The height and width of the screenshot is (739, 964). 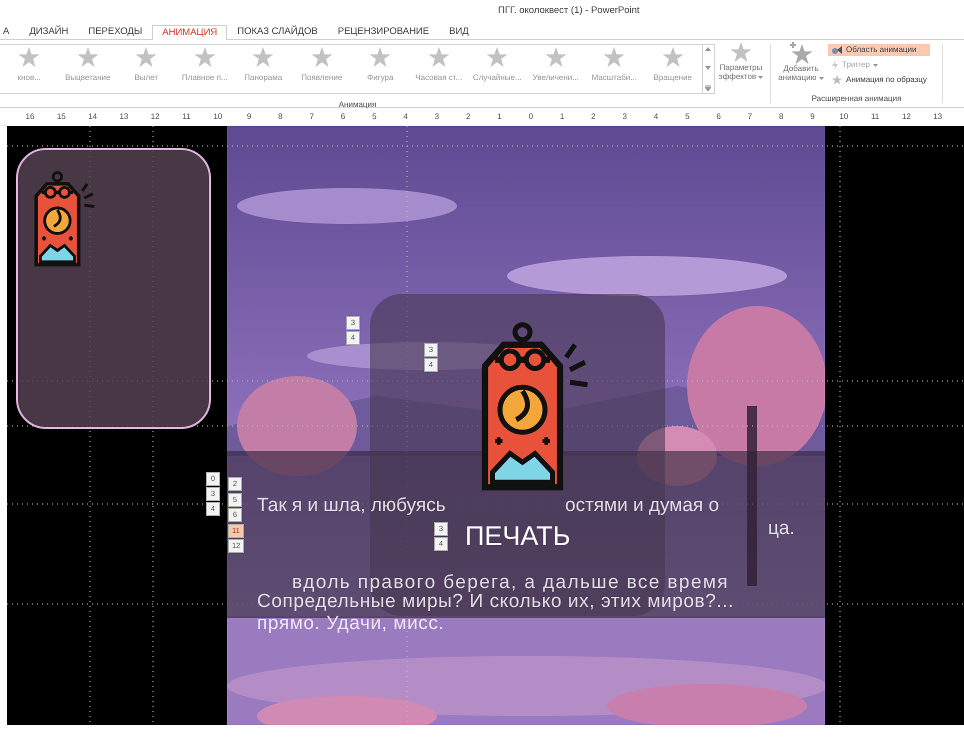 What do you see at coordinates (190, 32) in the screenshot?
I see `ribbon-tab: АНИМАЦИЯ` at bounding box center [190, 32].